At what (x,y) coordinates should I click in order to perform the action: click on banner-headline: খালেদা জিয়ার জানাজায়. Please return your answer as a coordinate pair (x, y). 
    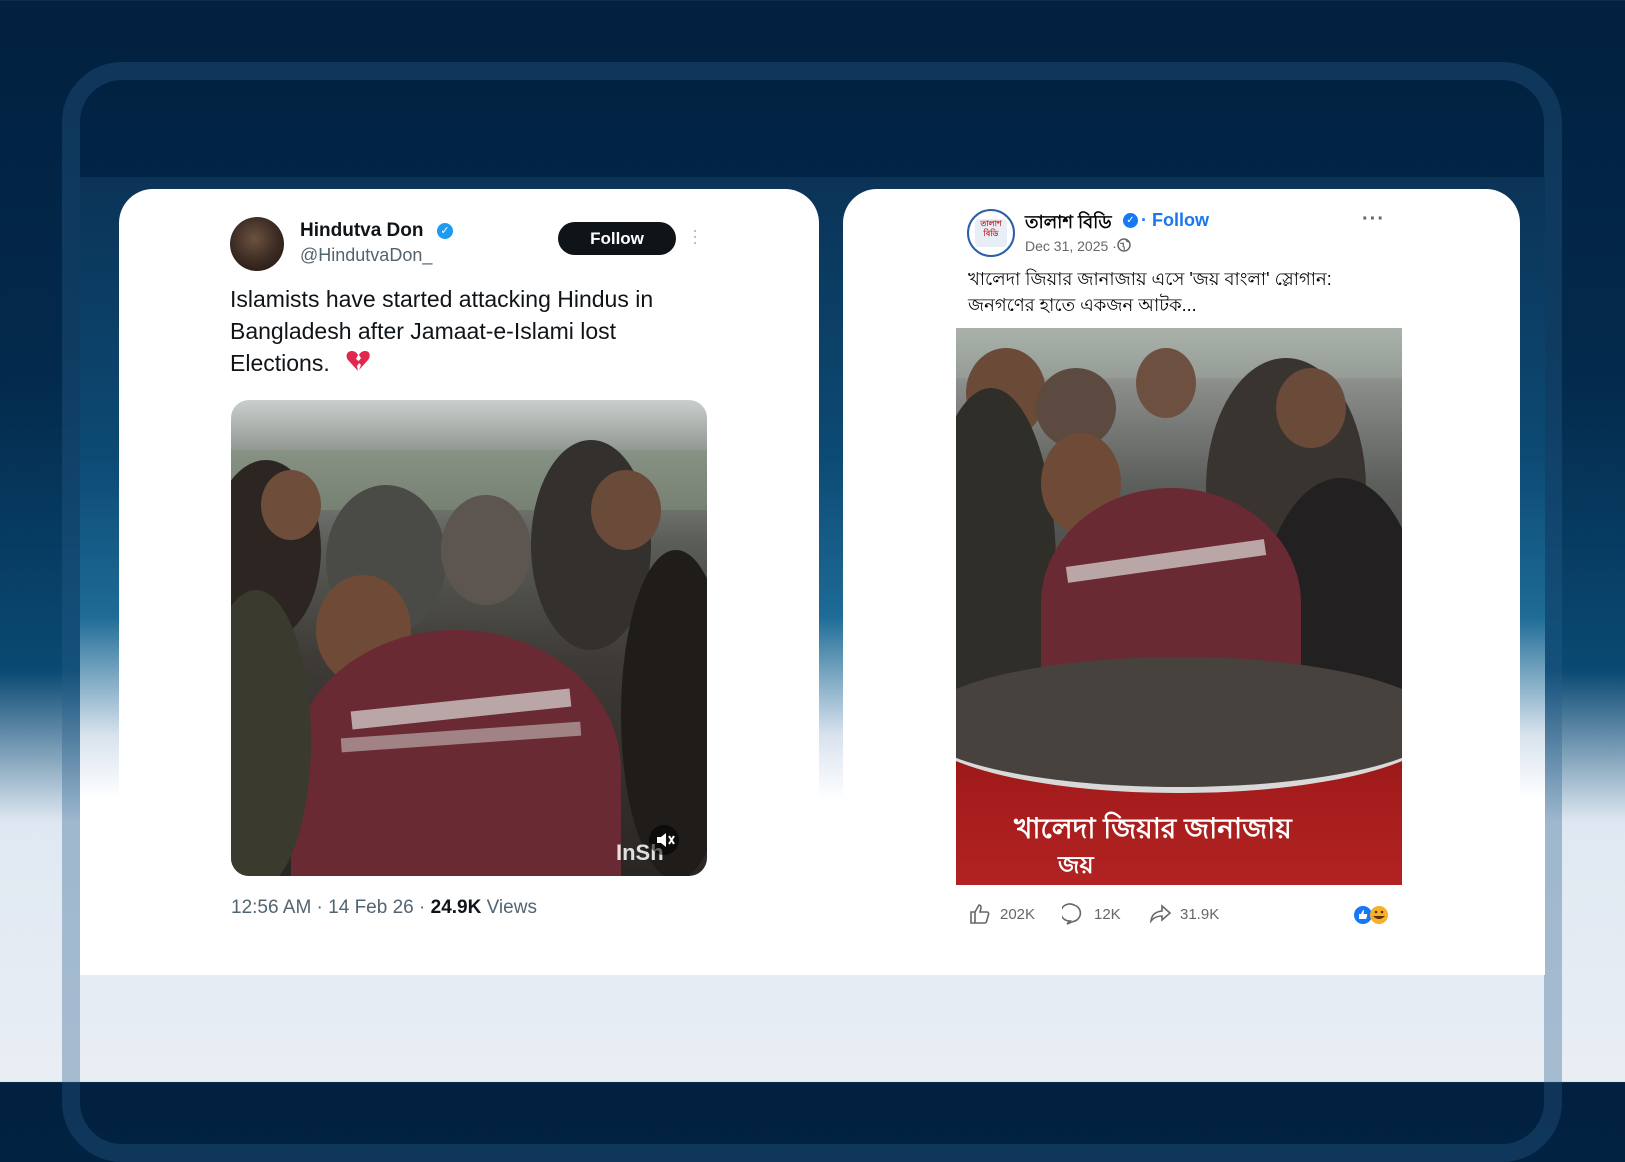
    Looking at the image, I should click on (1153, 828).